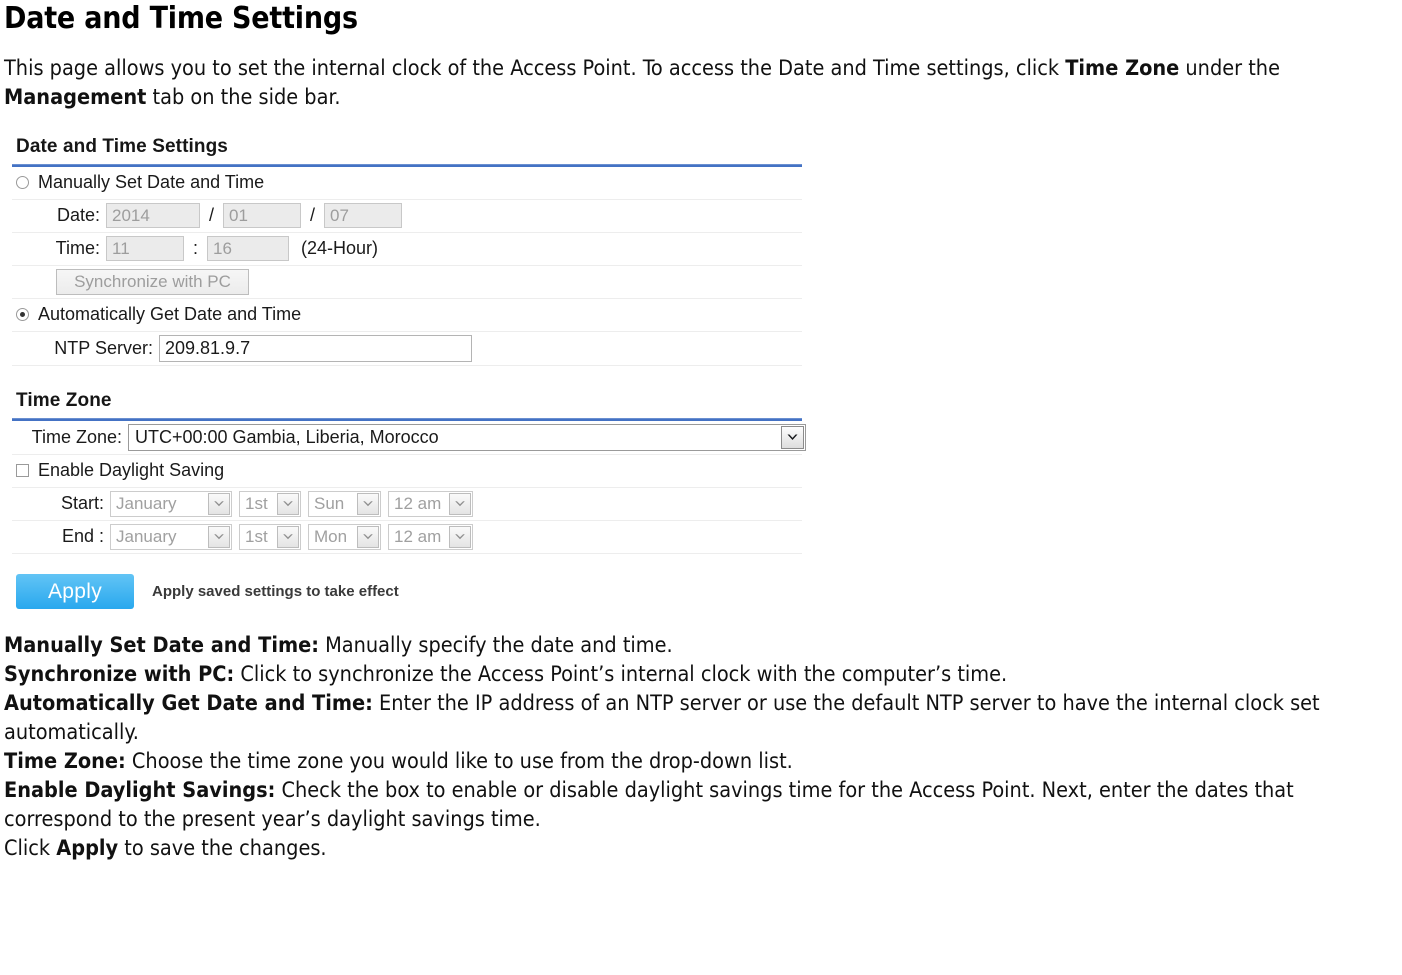 The image size is (1402, 975). I want to click on row-time: Time: 11 : 16 (24-Hour), so click(407, 249).